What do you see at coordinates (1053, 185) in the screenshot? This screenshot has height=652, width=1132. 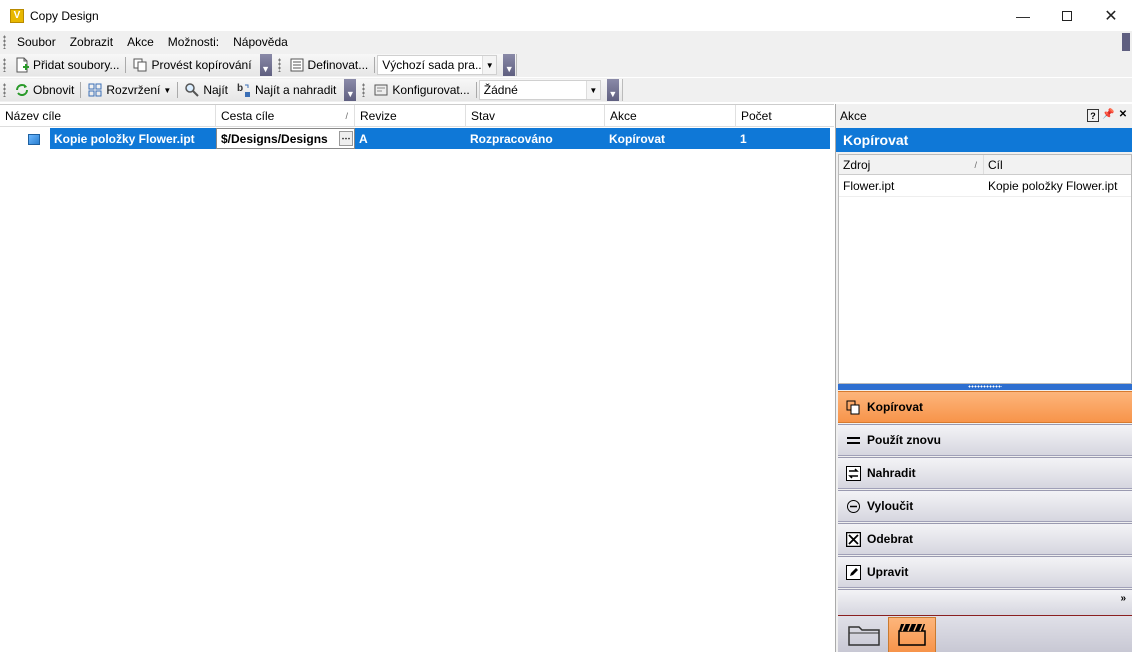 I see `cell-target: Kopie položky Flower.ipt` at bounding box center [1053, 185].